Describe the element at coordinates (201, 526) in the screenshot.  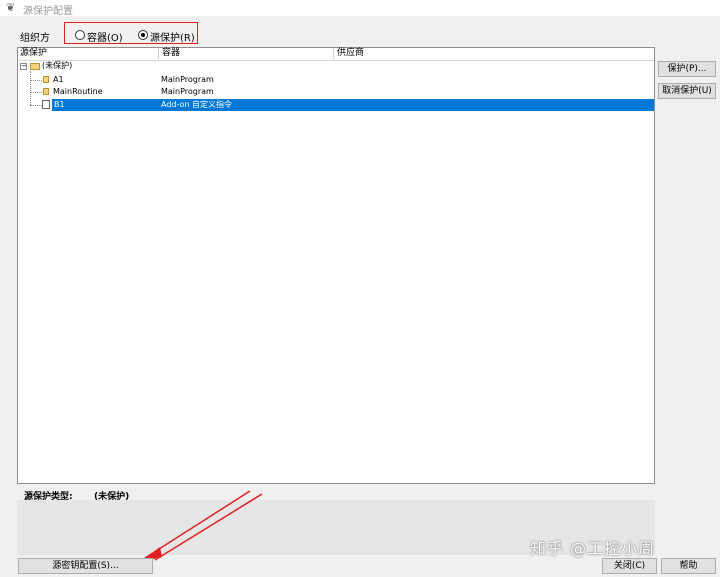
I see `annotation-arrow` at that location.